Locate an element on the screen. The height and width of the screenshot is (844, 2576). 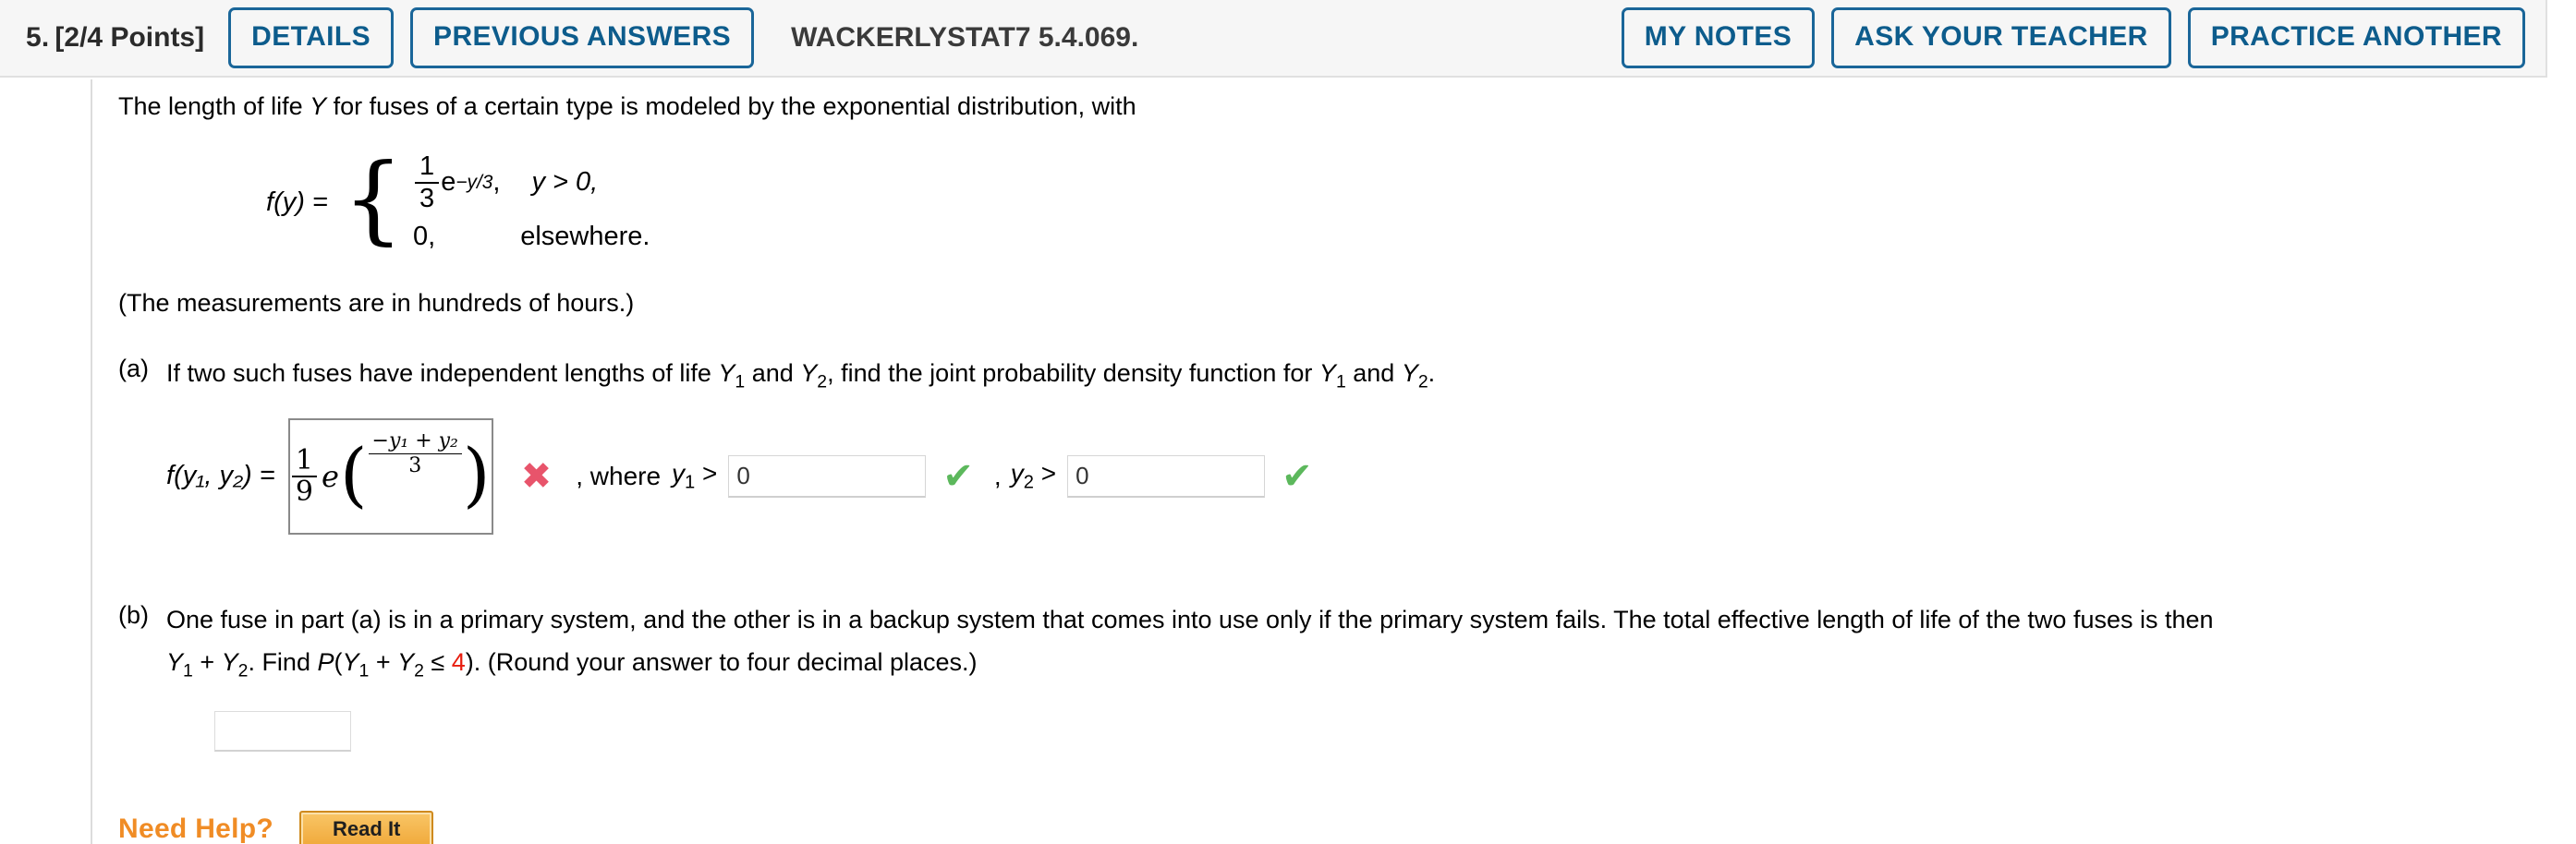
fraction-denominator: 3 is located at coordinates (427, 198).